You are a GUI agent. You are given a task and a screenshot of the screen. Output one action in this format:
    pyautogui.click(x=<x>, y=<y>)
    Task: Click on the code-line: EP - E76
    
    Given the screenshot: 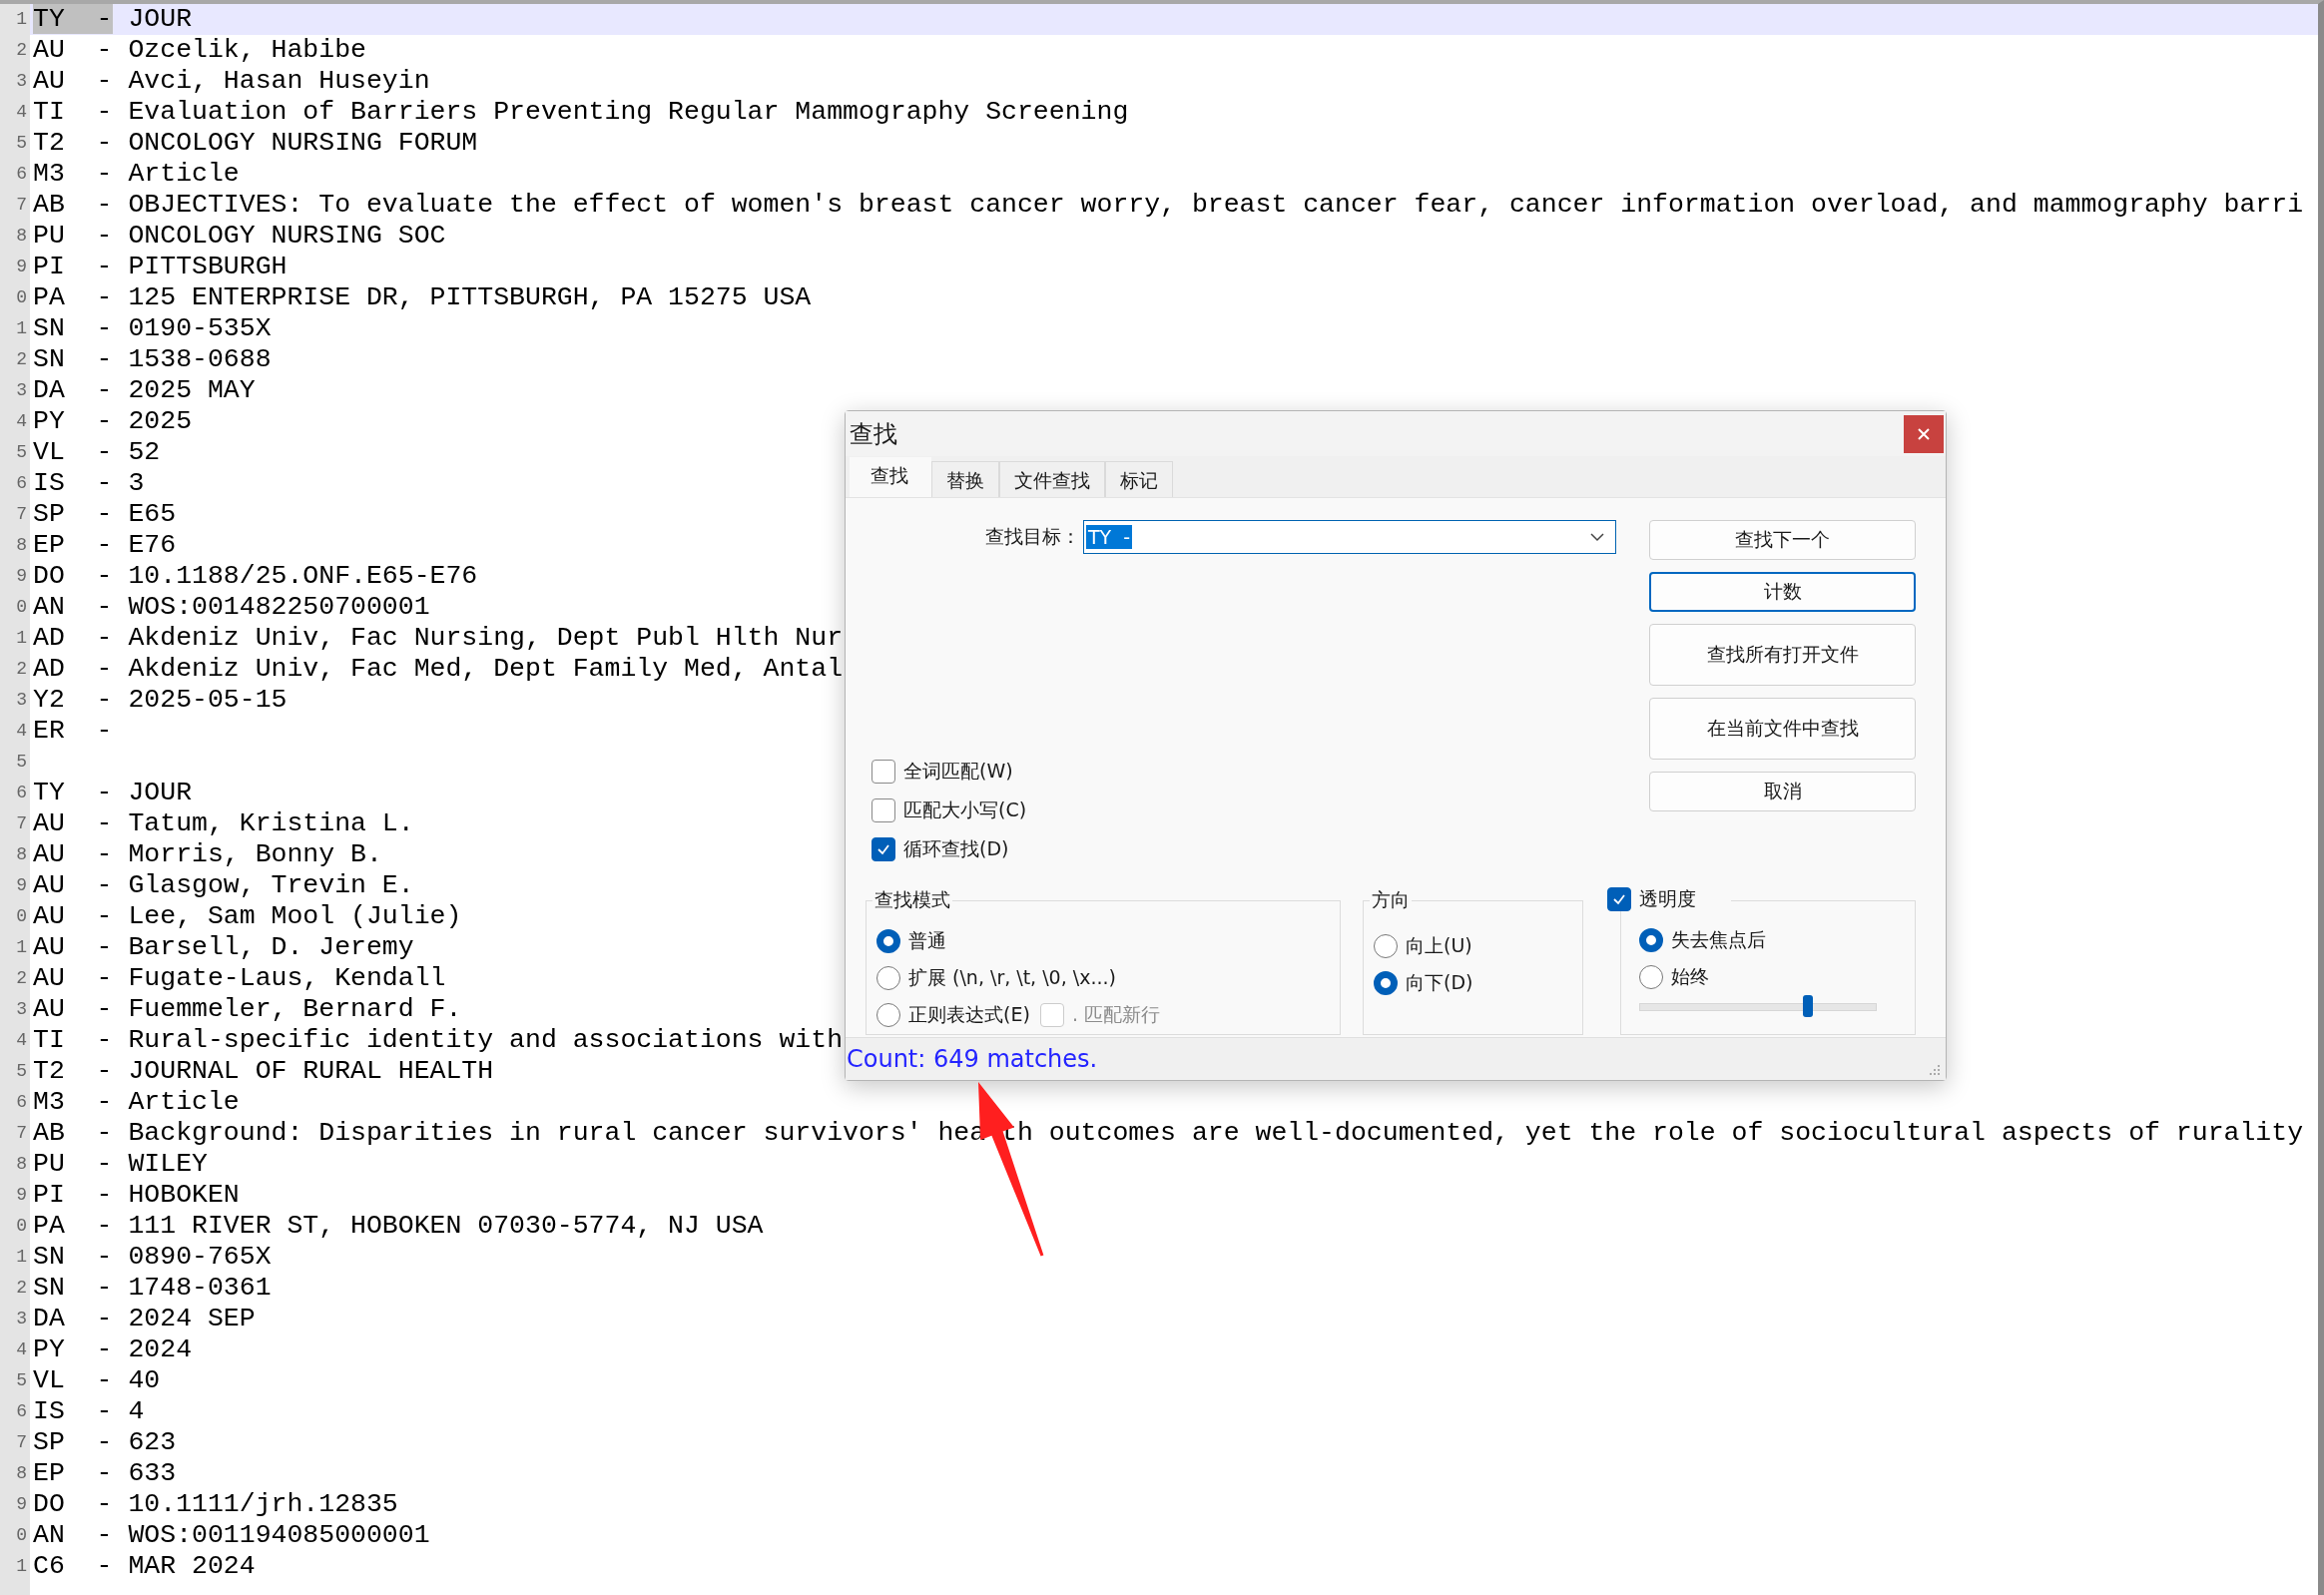 What is the action you would take?
    pyautogui.click(x=105, y=545)
    